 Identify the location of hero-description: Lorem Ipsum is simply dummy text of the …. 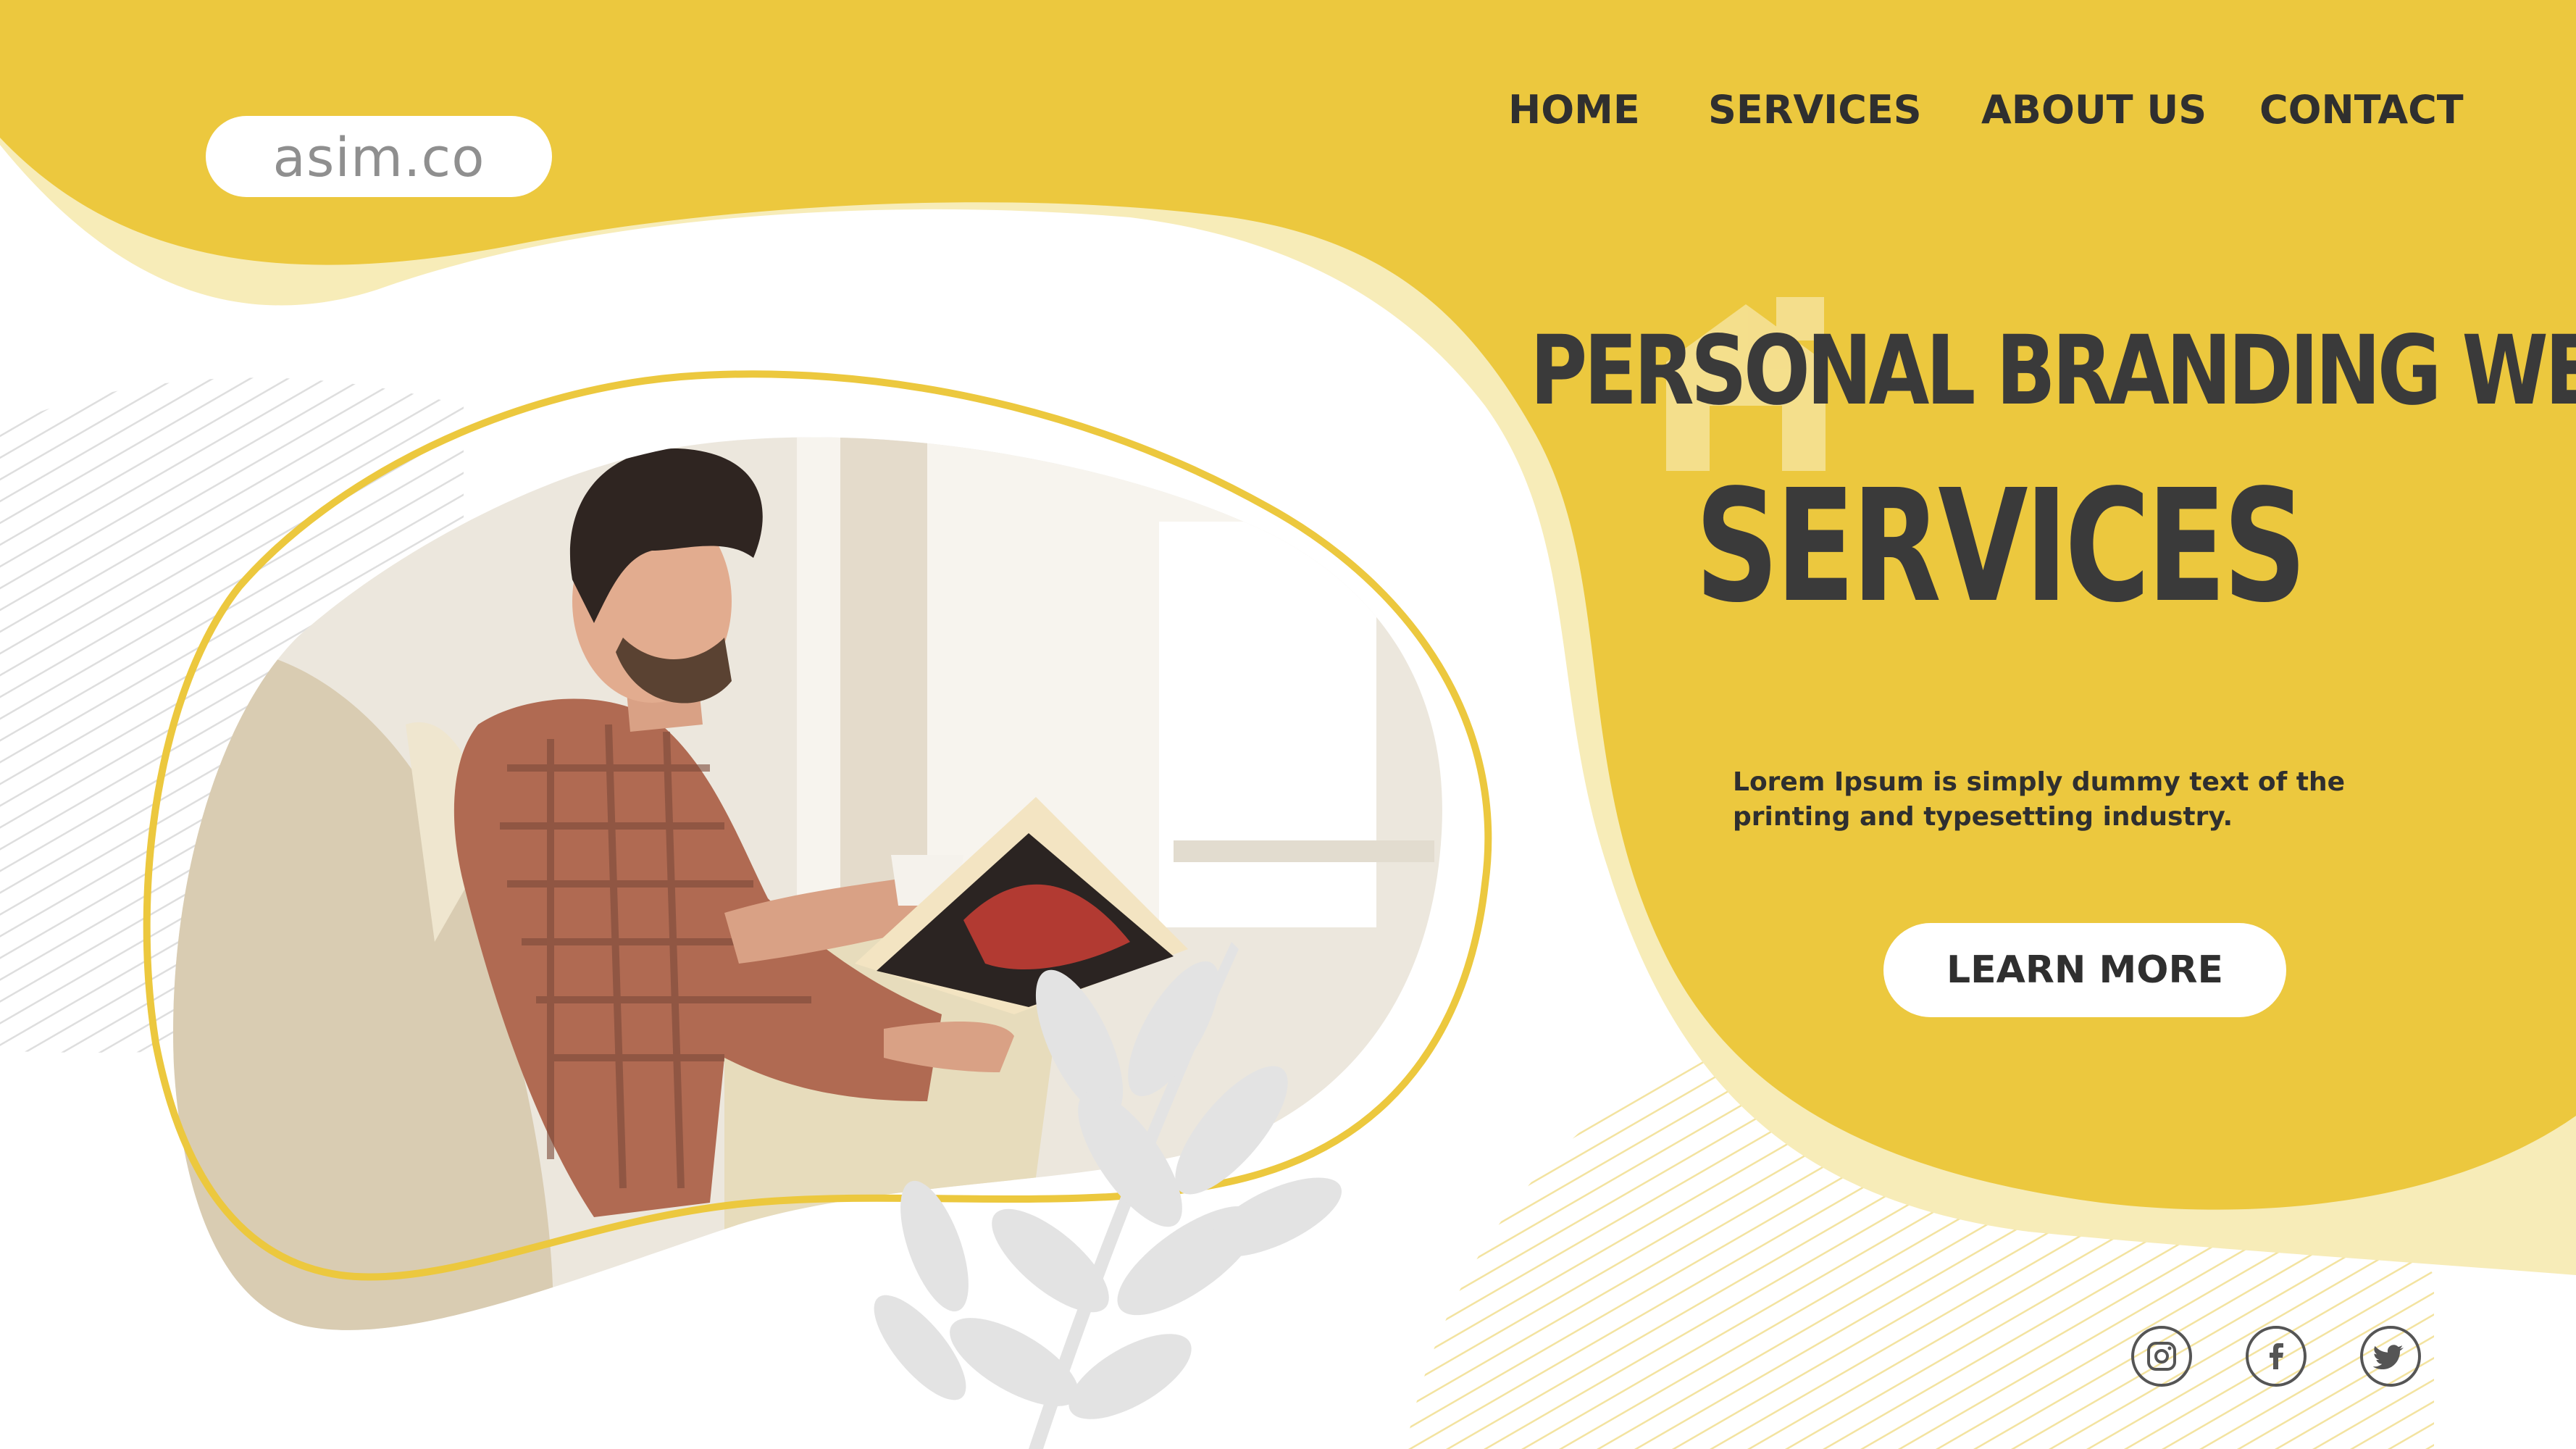
(2039, 800).